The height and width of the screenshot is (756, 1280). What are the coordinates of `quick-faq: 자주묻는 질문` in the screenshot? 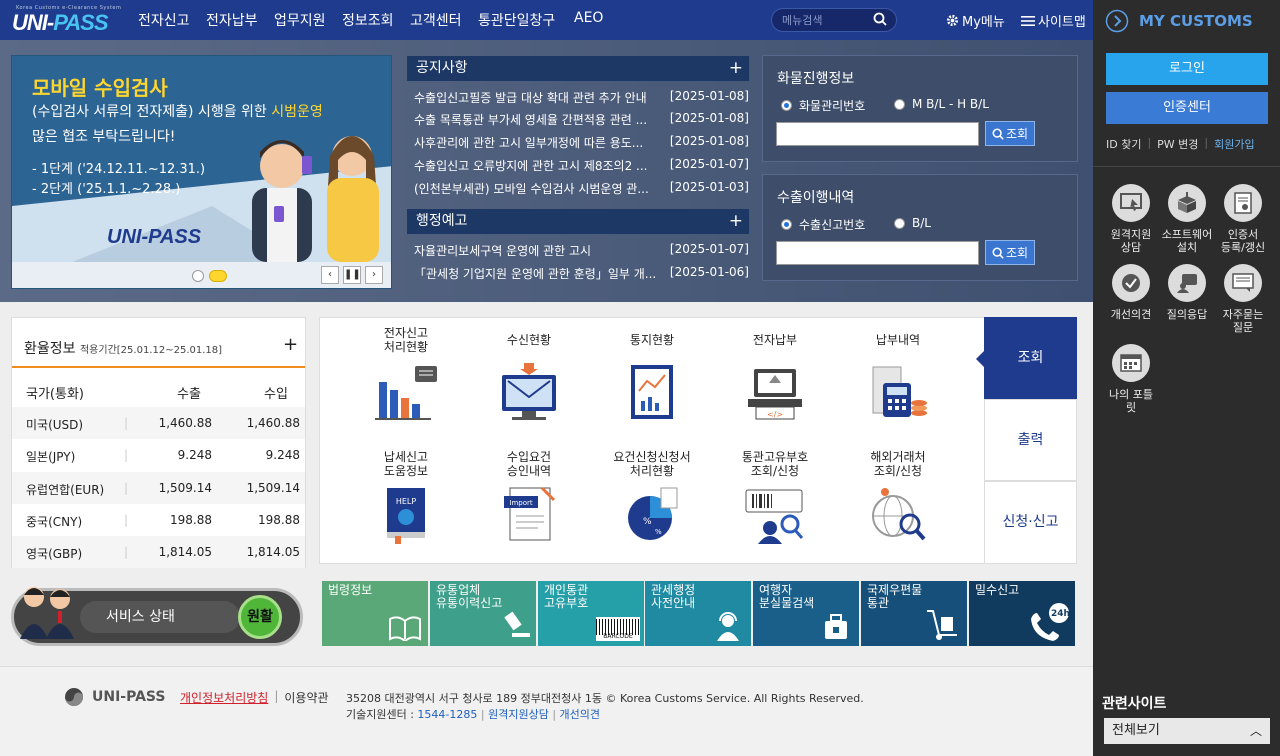 It's located at (1243, 299).